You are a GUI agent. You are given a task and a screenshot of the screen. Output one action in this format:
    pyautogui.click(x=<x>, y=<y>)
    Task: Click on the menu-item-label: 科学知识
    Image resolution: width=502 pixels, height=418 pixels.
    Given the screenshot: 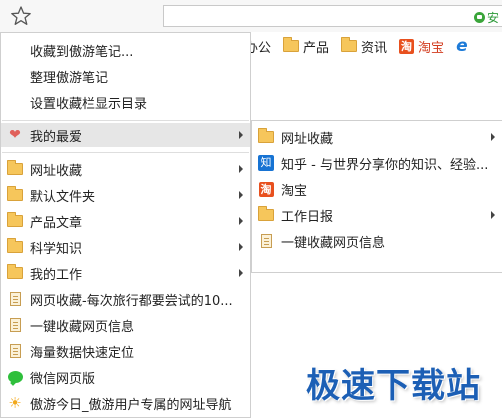 What is the action you would take?
    pyautogui.click(x=56, y=249)
    